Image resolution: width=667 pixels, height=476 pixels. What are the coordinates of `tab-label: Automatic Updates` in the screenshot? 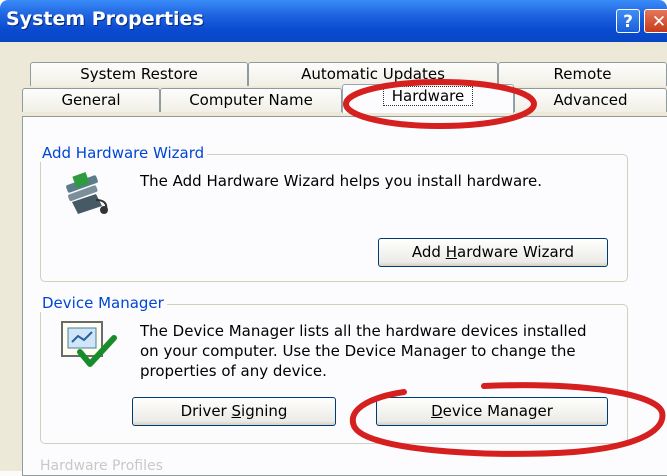 It's located at (373, 74).